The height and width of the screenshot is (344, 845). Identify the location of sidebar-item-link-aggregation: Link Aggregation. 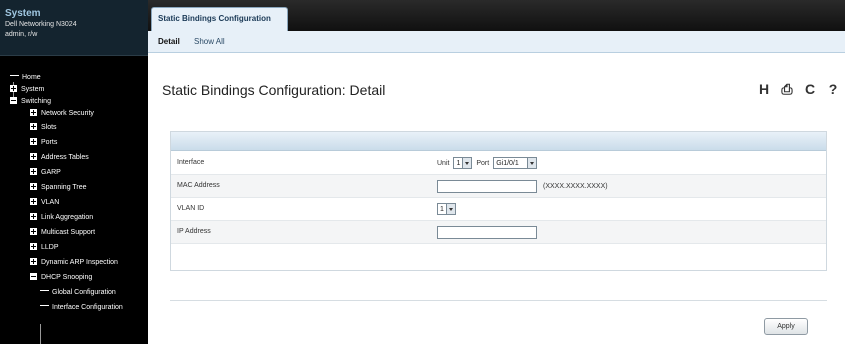
(61, 218).